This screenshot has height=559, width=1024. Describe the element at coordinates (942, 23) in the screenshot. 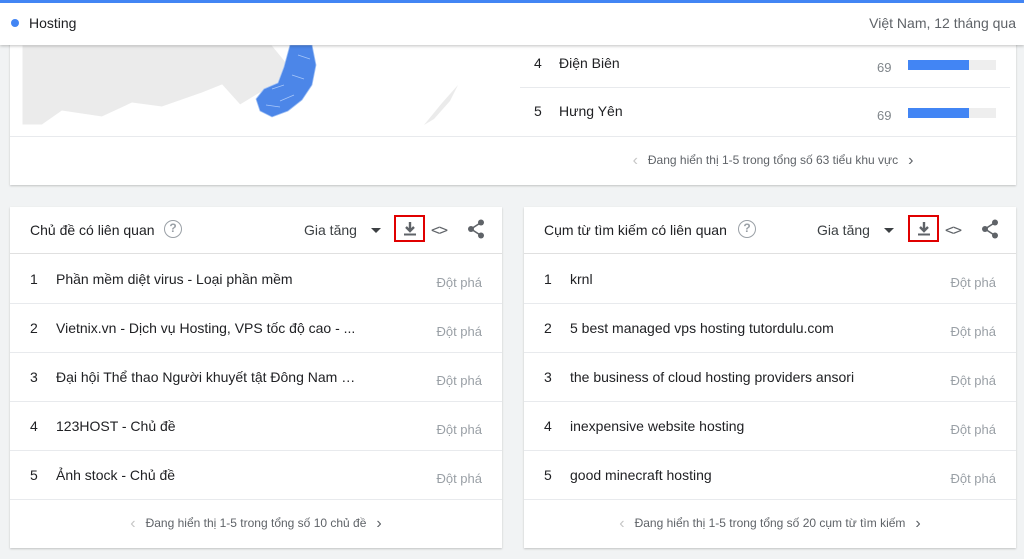

I see `region-period: Việt Nam, 12 tháng qua` at that location.